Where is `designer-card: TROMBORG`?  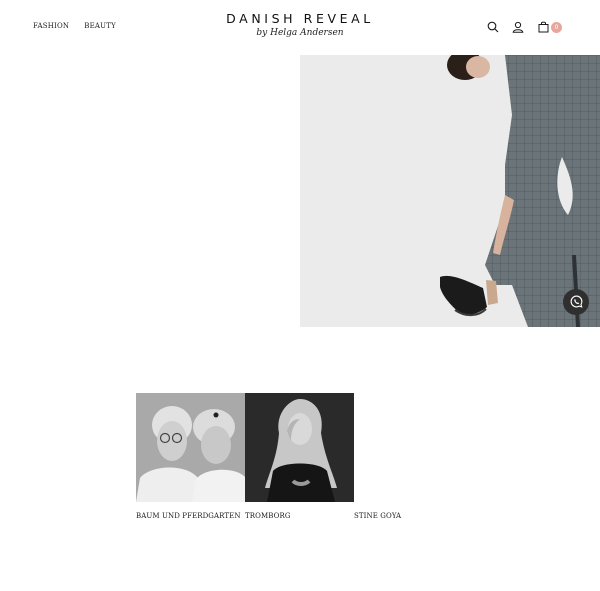
designer-card: TROMBORG is located at coordinates (299, 456).